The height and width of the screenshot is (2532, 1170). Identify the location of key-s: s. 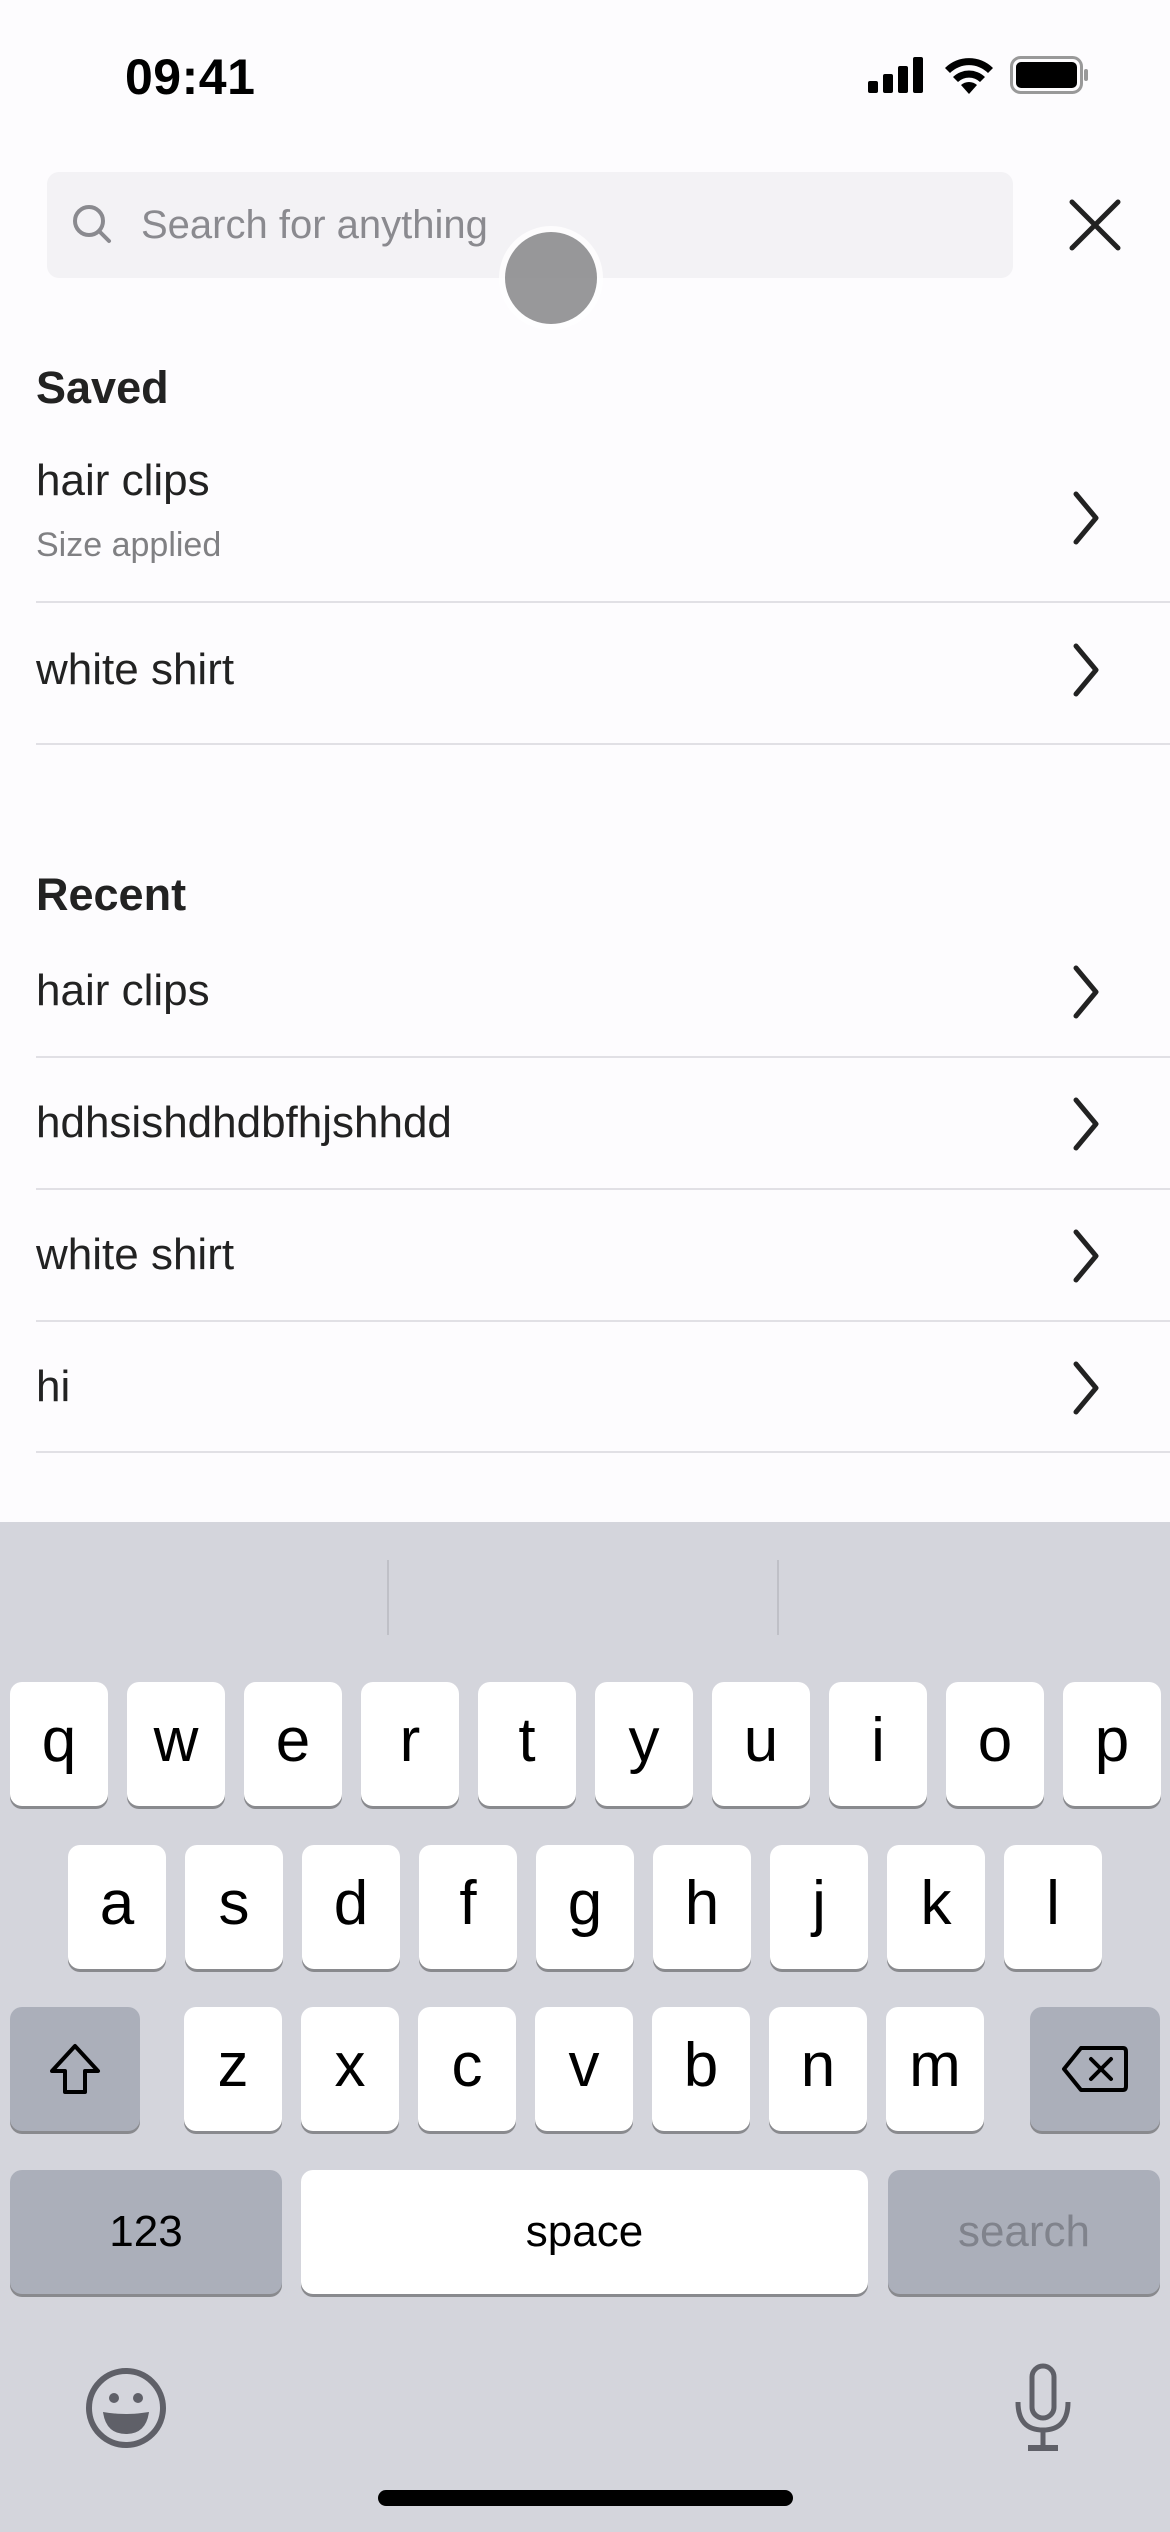
(234, 1907).